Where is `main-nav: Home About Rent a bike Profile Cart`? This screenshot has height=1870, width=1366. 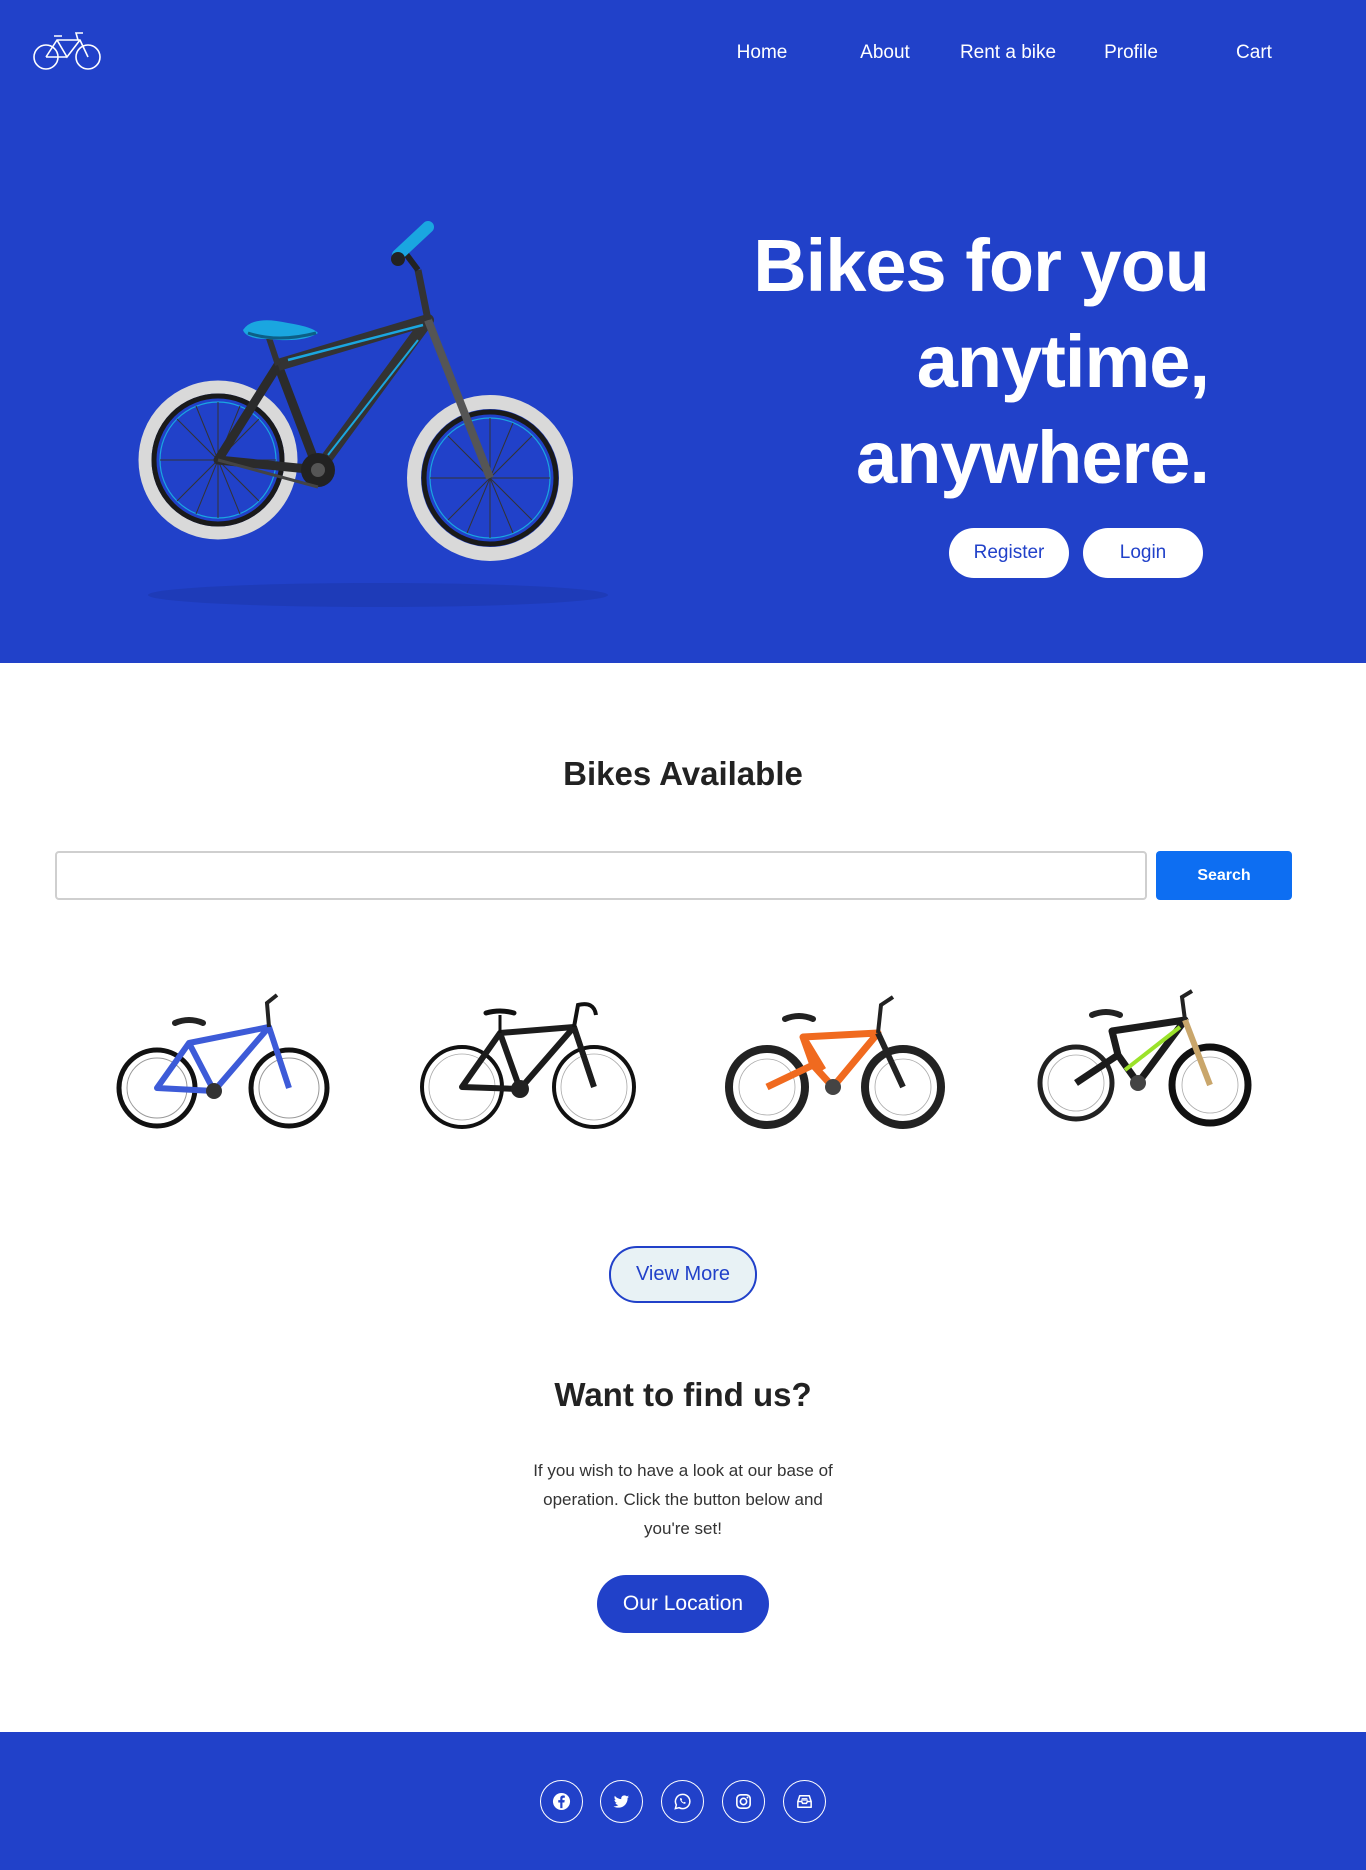
main-nav: Home About Rent a bike Profile Cart is located at coordinates (683, 55).